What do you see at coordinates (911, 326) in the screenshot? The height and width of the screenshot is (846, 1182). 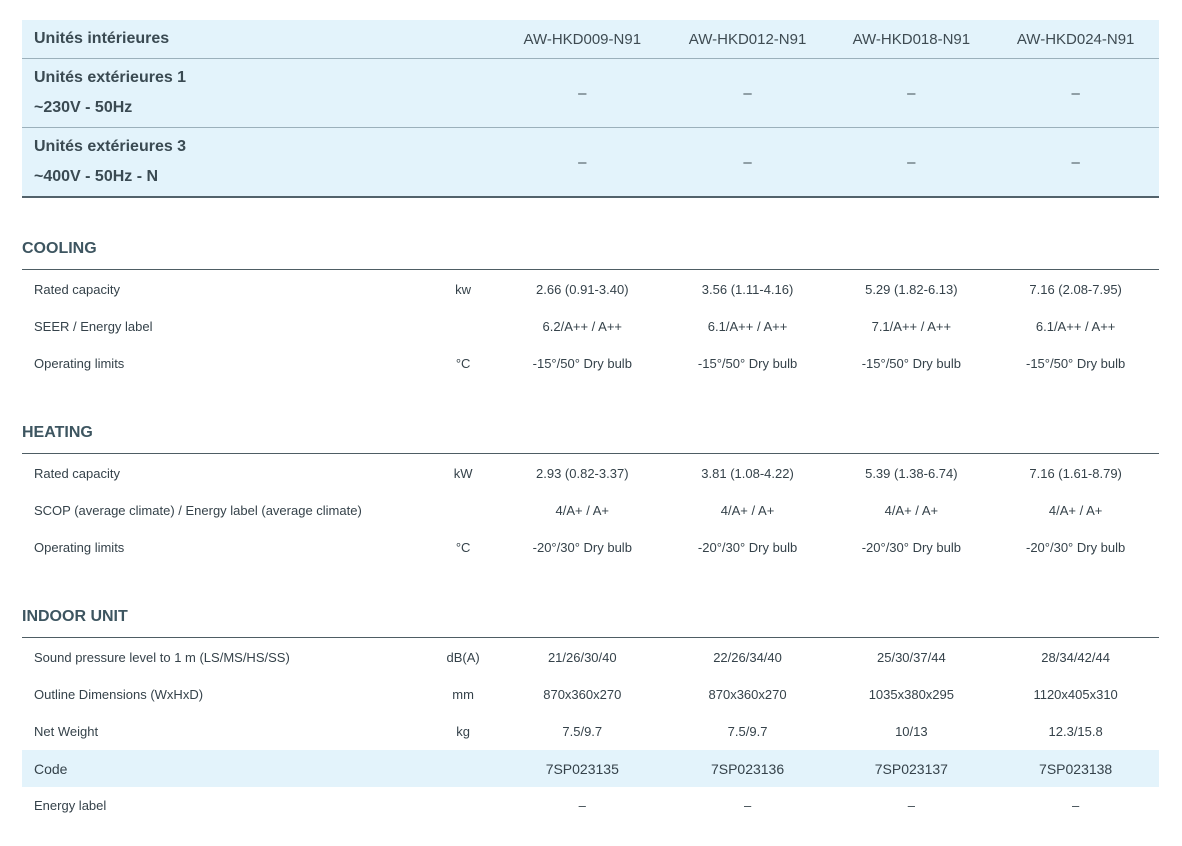 I see `row-value: 7.1/A++ / A++` at bounding box center [911, 326].